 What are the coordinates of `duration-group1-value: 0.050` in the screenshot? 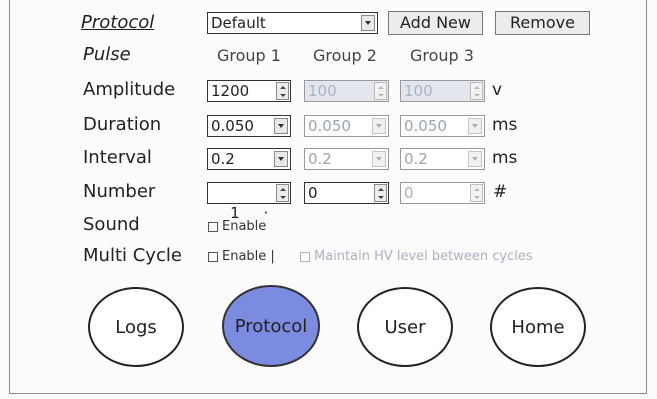 It's located at (232, 126).